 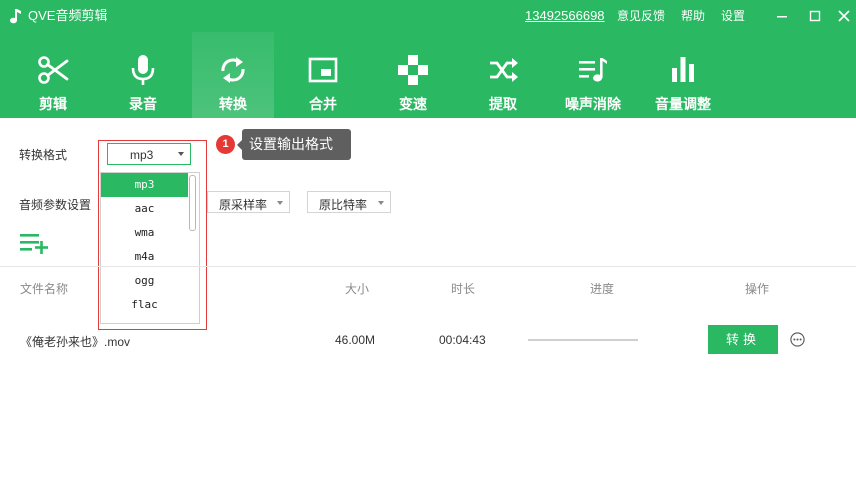 I want to click on noise-removal-icon, so click(x=593, y=70).